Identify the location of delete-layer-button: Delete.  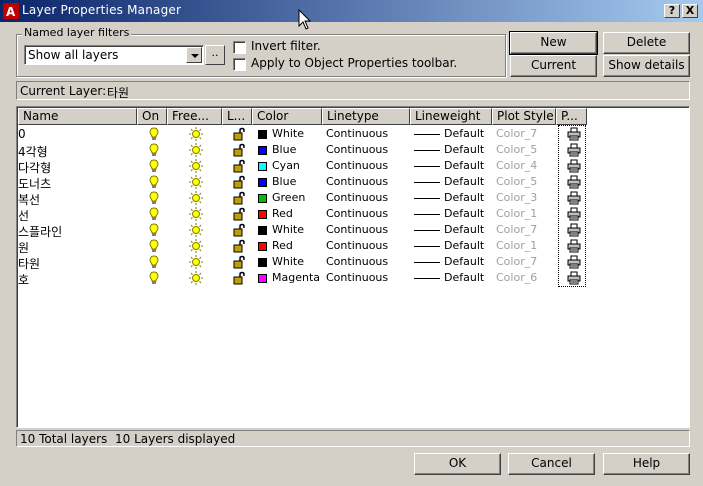
(646, 43).